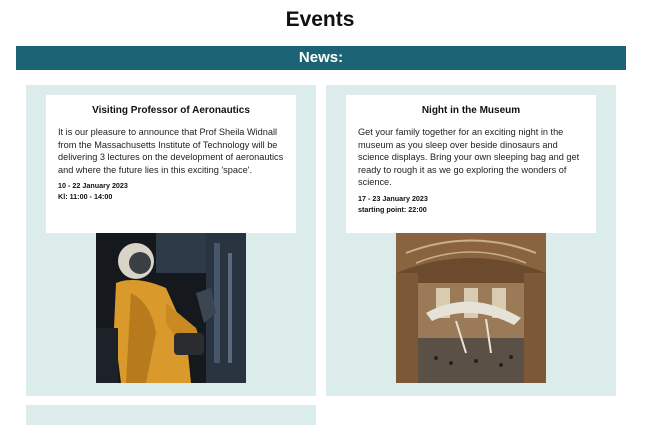 The image size is (660, 425). I want to click on astronaut-photo-icon, so click(171, 308).